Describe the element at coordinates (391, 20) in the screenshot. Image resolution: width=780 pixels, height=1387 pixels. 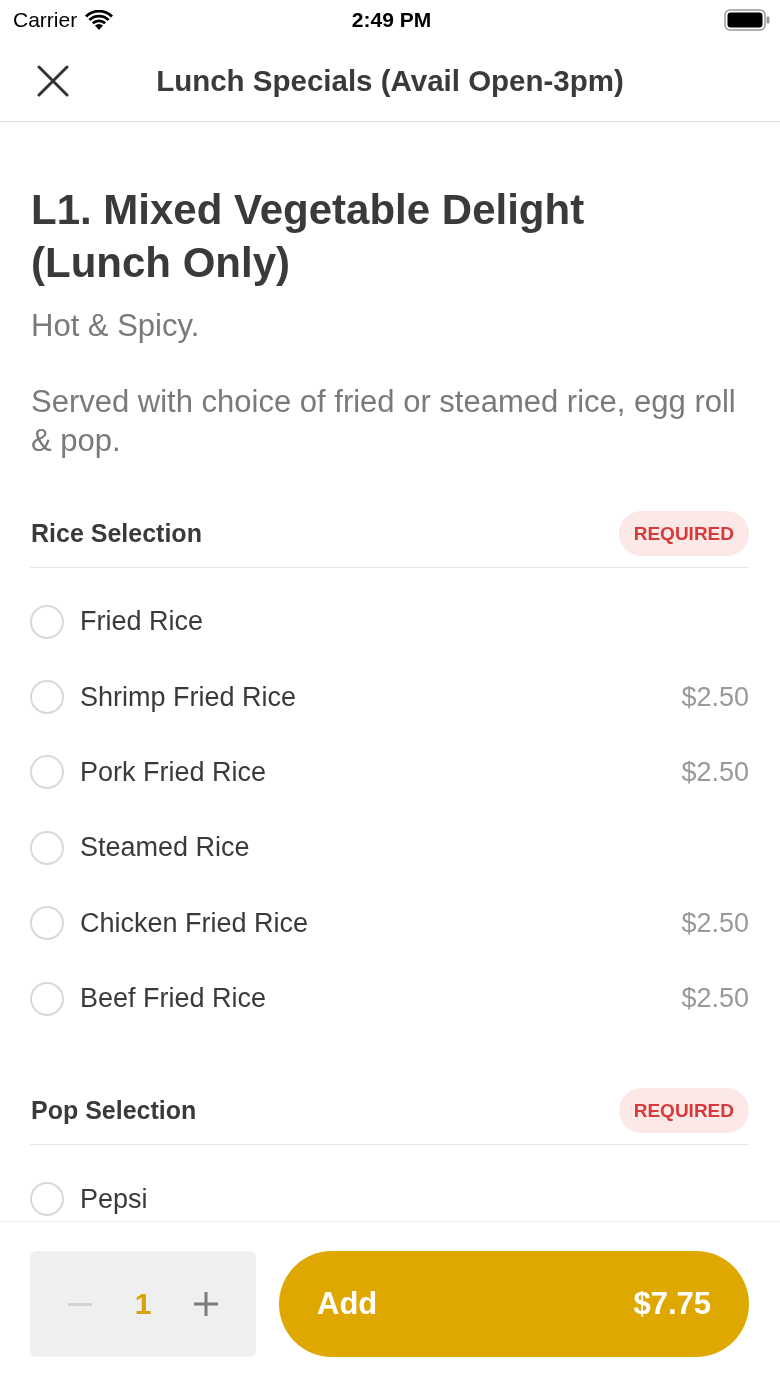
I see `clock-time: 2:49 PM` at that location.